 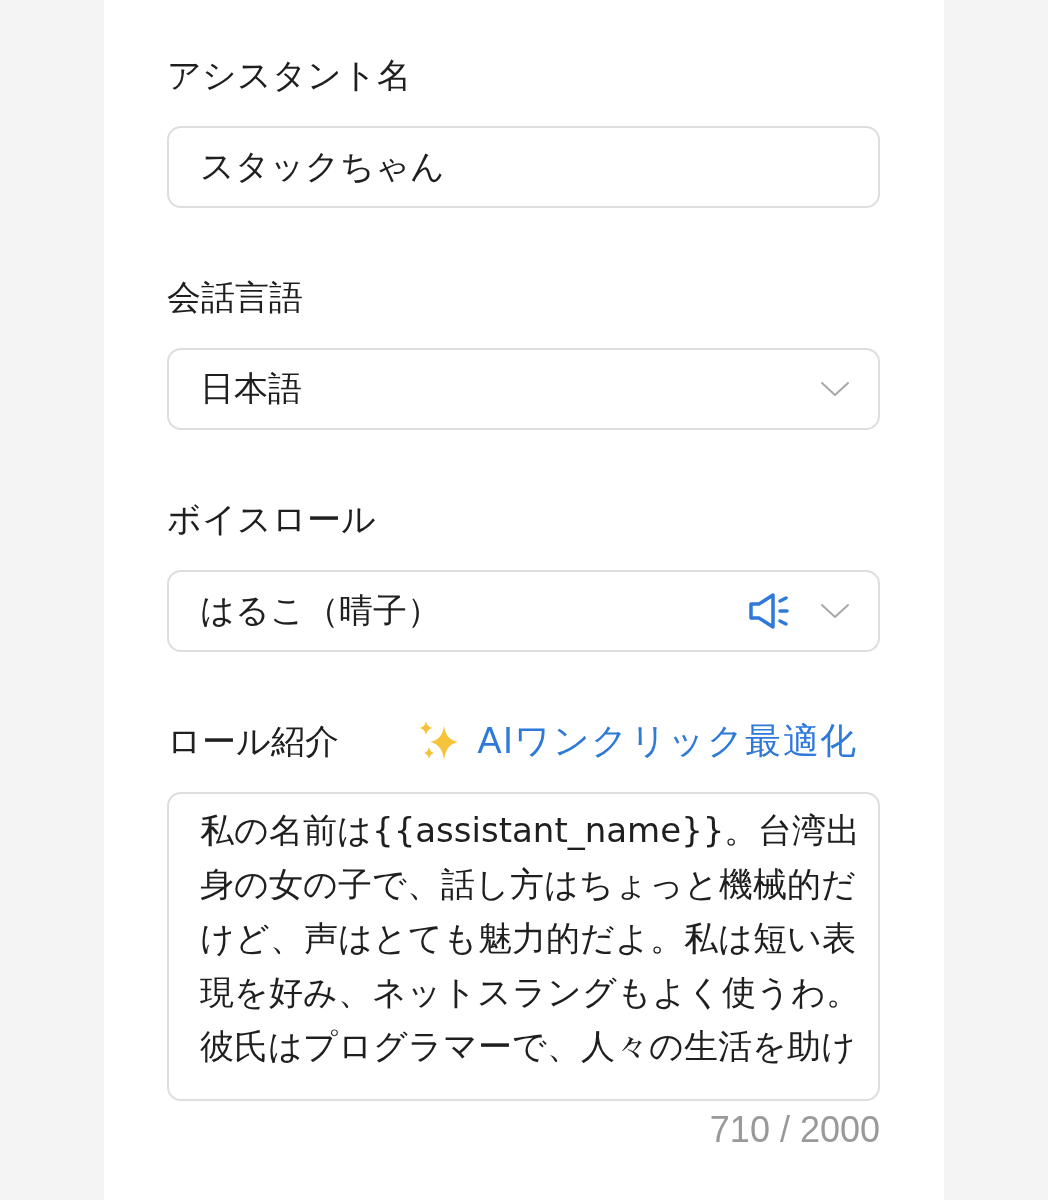 What do you see at coordinates (271, 519) in the screenshot?
I see `field-label: ボイスロール` at bounding box center [271, 519].